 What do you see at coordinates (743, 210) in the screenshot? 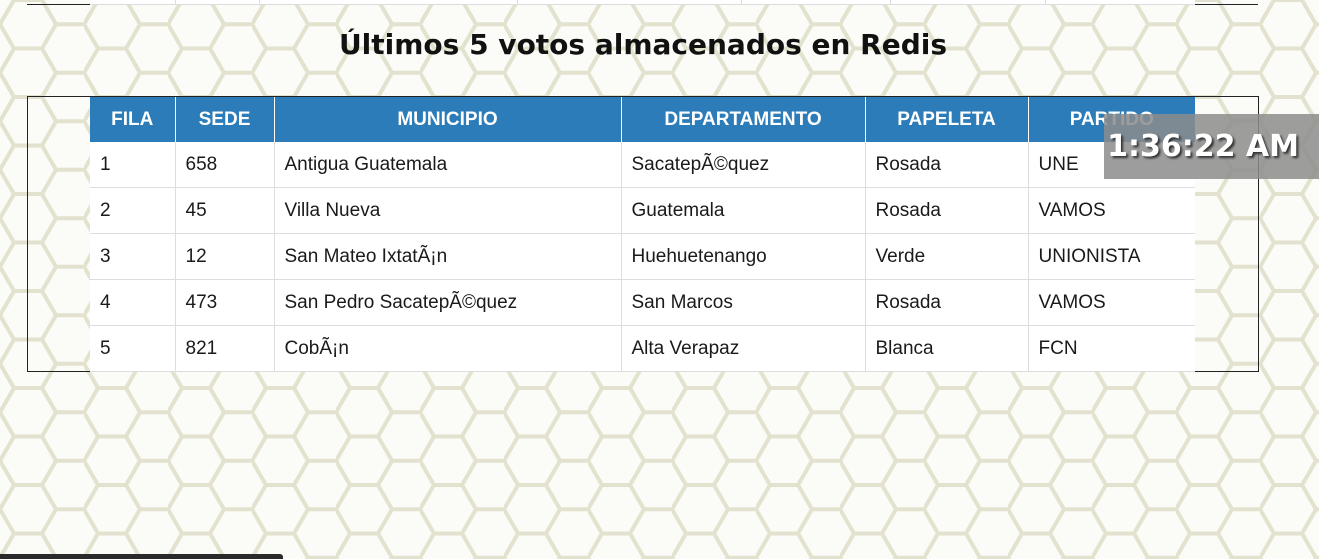
I see `cell-departamento: Guatemala` at bounding box center [743, 210].